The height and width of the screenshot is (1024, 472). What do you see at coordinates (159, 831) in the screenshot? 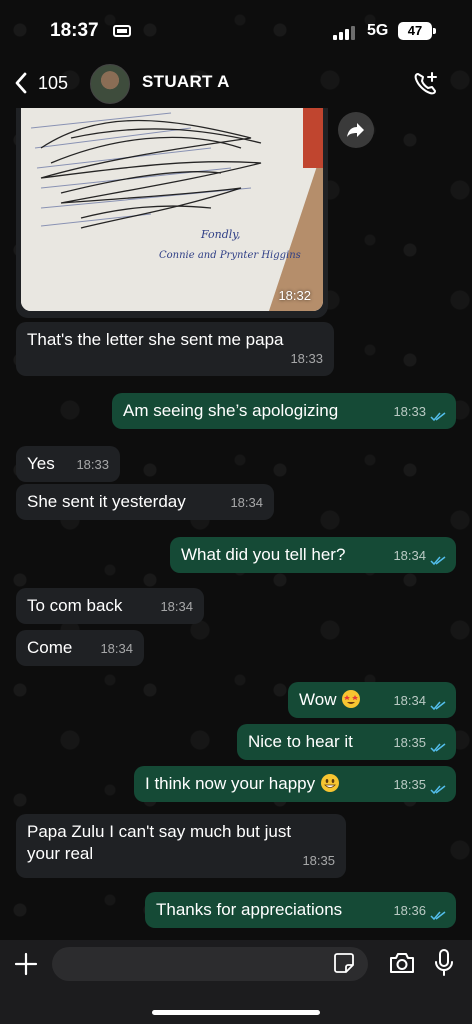
I see `message-text-line1: Papa Zulu I can't say much but just` at bounding box center [159, 831].